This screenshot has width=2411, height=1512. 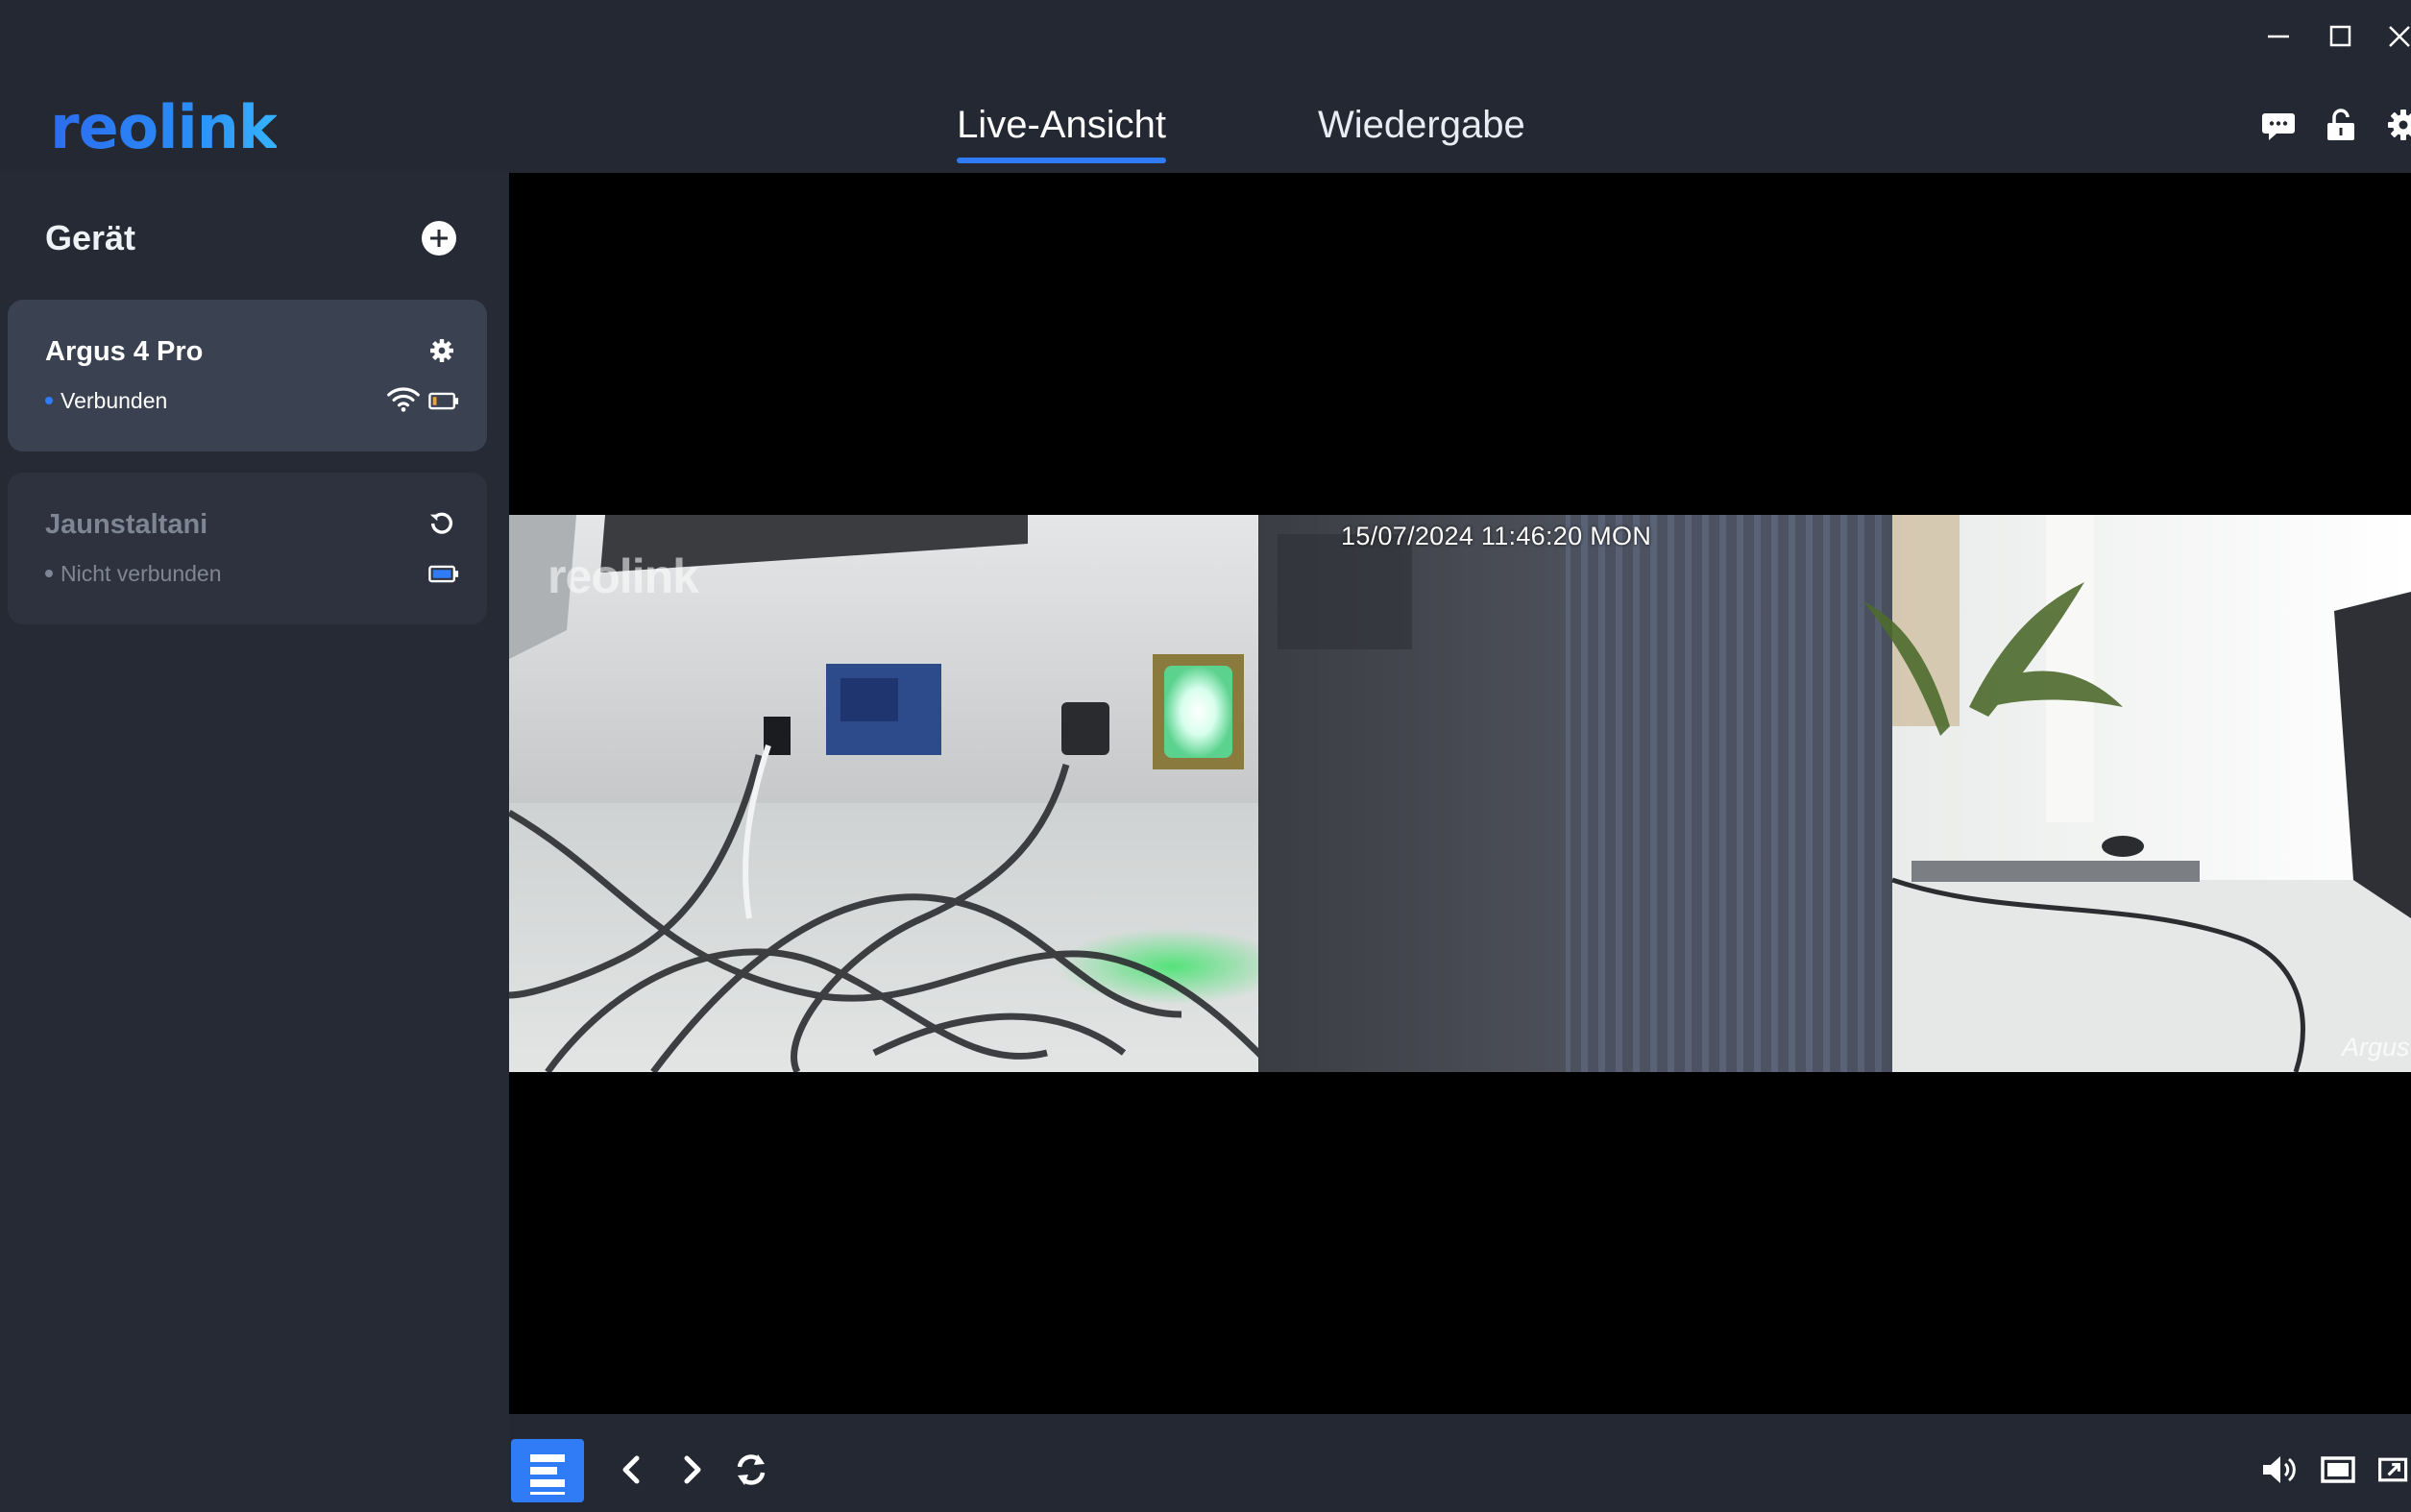 What do you see at coordinates (1497, 536) in the screenshot?
I see `video-timestamp: 15/07/2024 11:46:20 MON` at bounding box center [1497, 536].